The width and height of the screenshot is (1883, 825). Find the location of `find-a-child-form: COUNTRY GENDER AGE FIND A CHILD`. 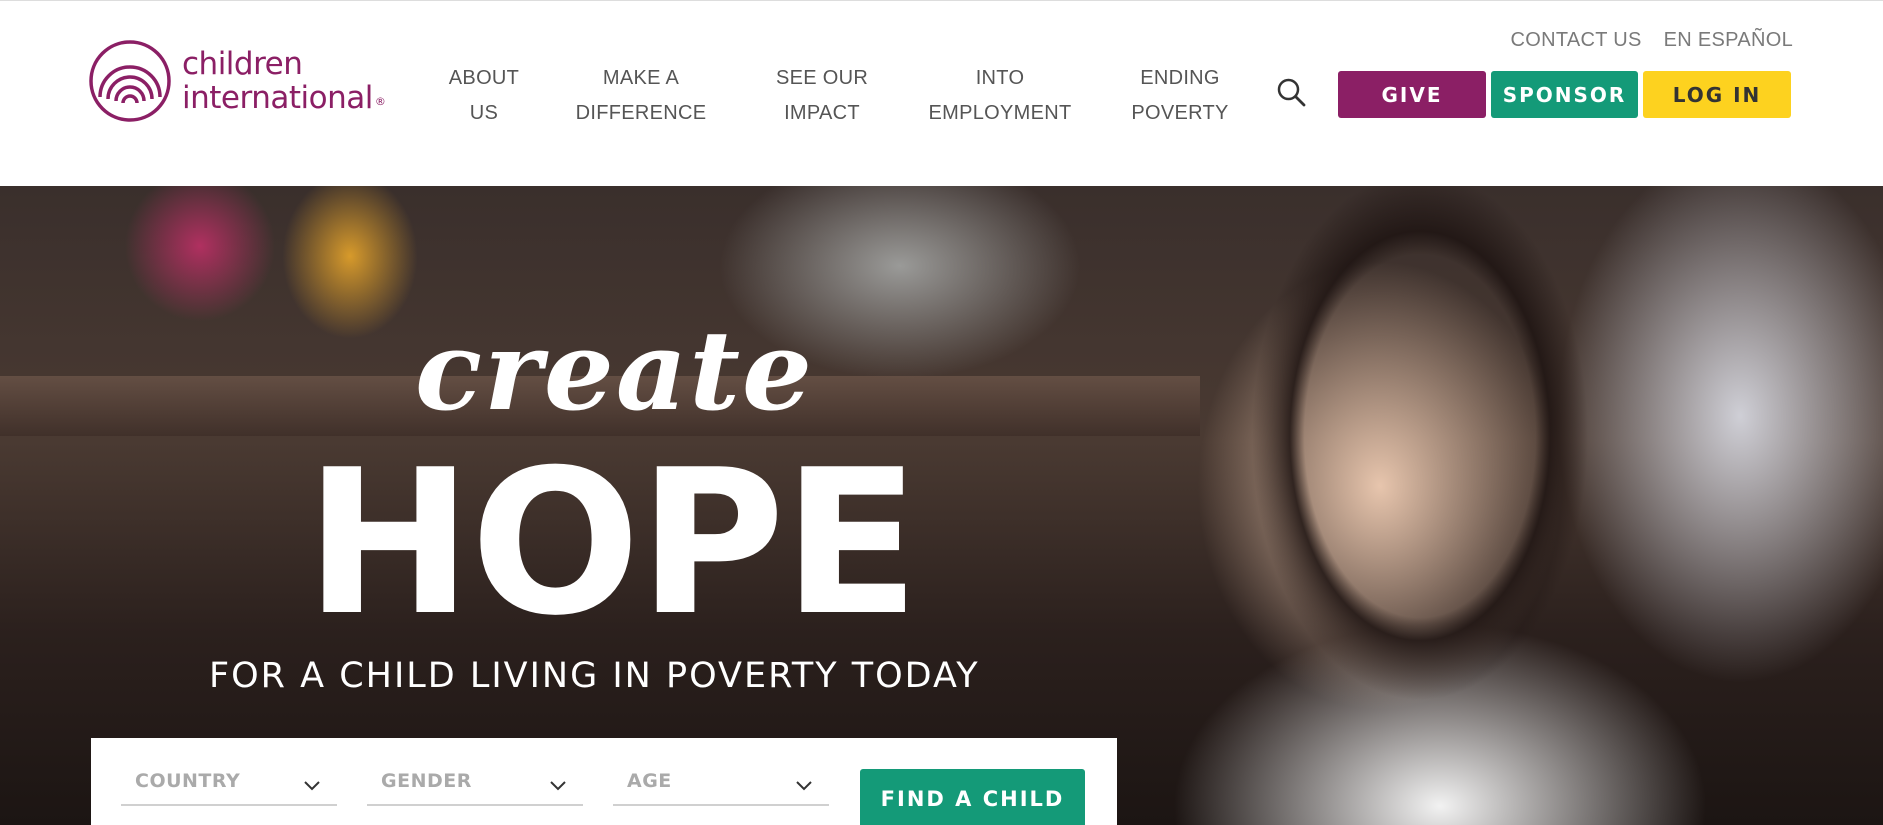

find-a-child-form: COUNTRY GENDER AGE FIND A CHILD is located at coordinates (604, 781).